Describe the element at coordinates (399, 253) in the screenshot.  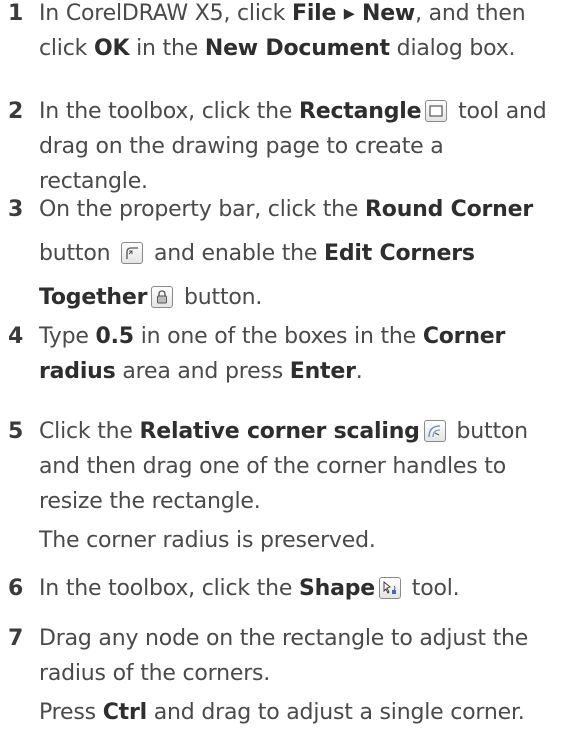
I see `emphasis-text: Edit Corners` at that location.